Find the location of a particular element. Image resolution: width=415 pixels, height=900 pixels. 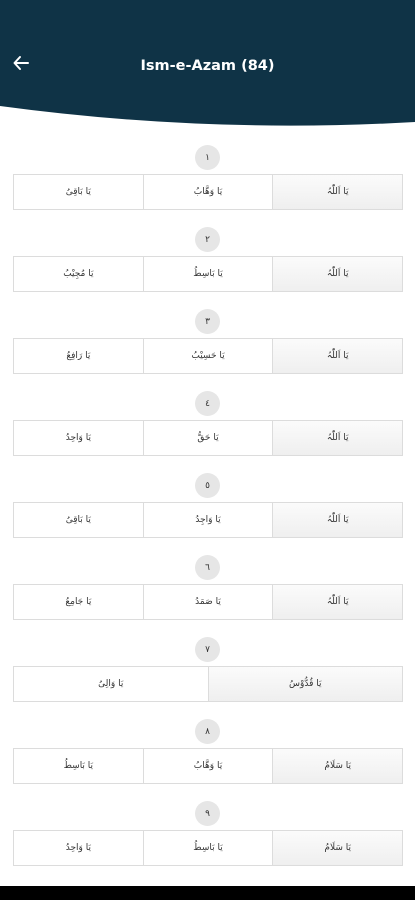

group-number-badge: ٩ is located at coordinates (207, 813).